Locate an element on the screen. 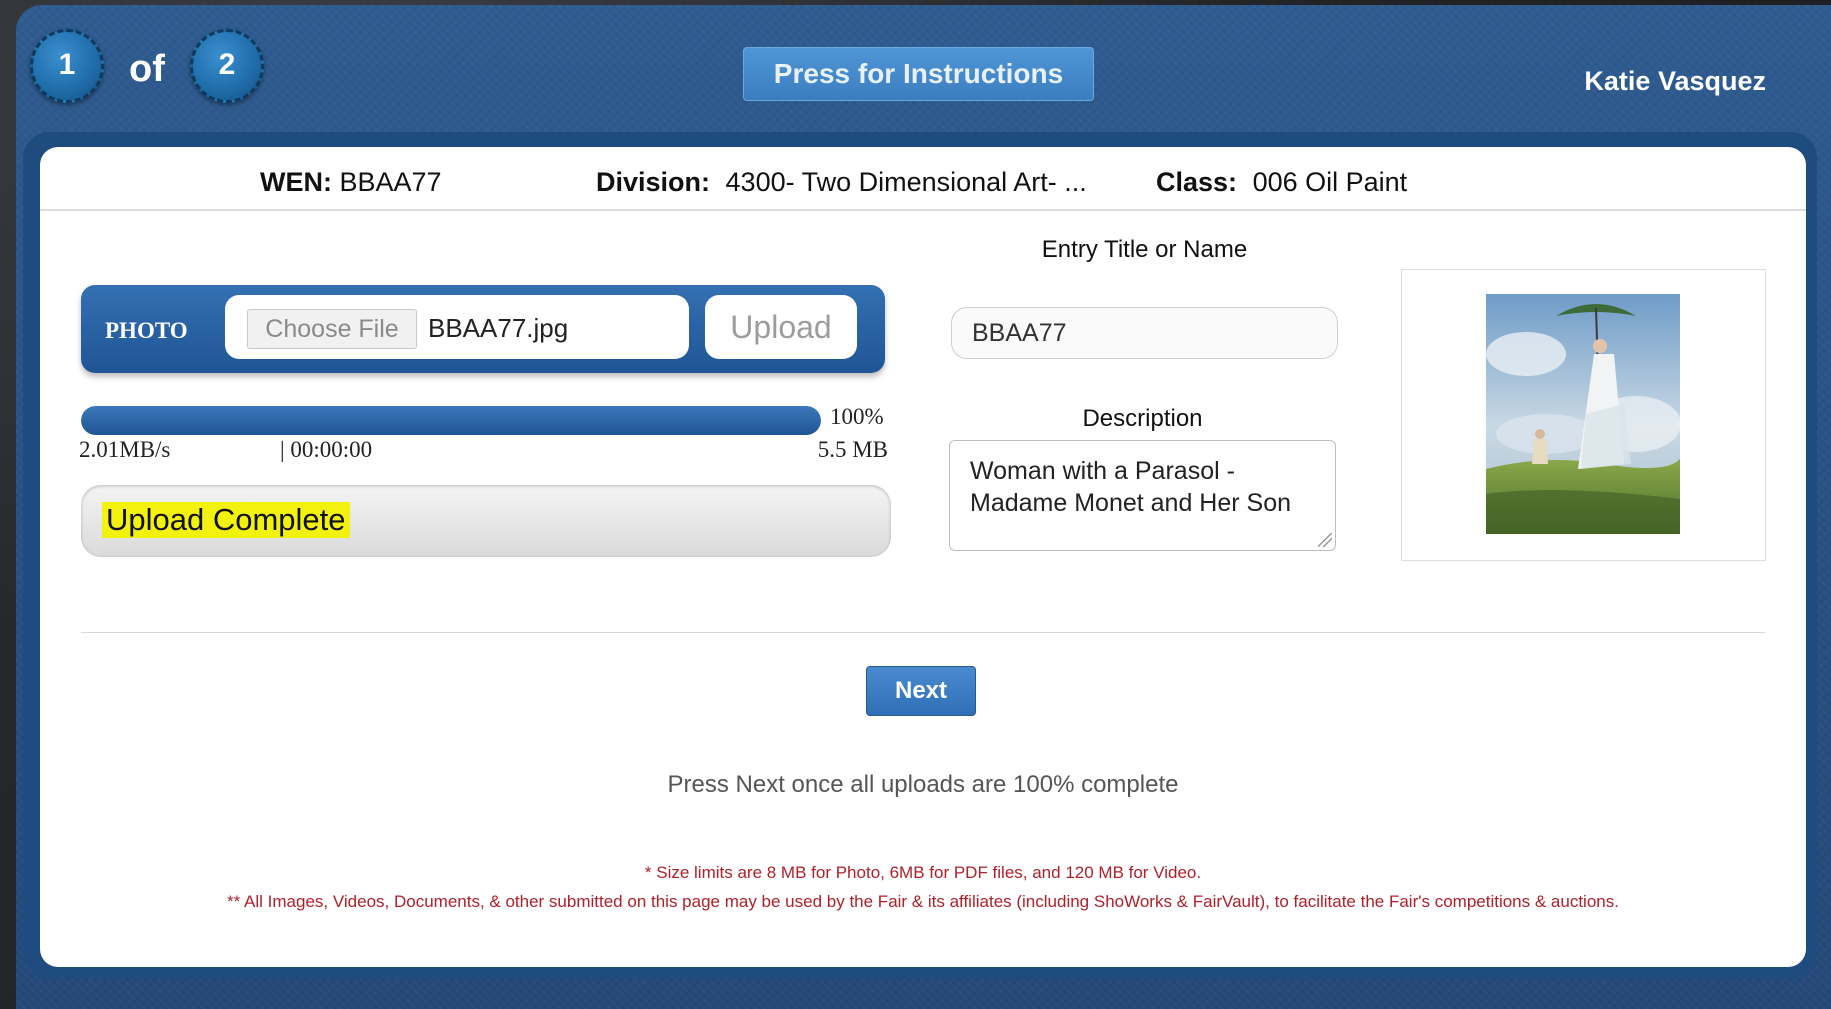 The height and width of the screenshot is (1009, 1831). class-info: Class: 006 Oil Paint is located at coordinates (1281, 182).